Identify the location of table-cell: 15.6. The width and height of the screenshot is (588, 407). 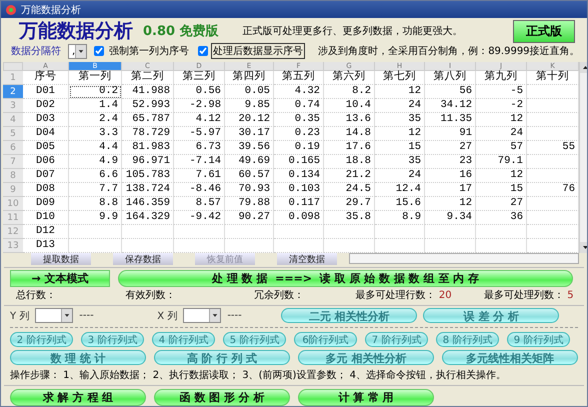
(400, 204).